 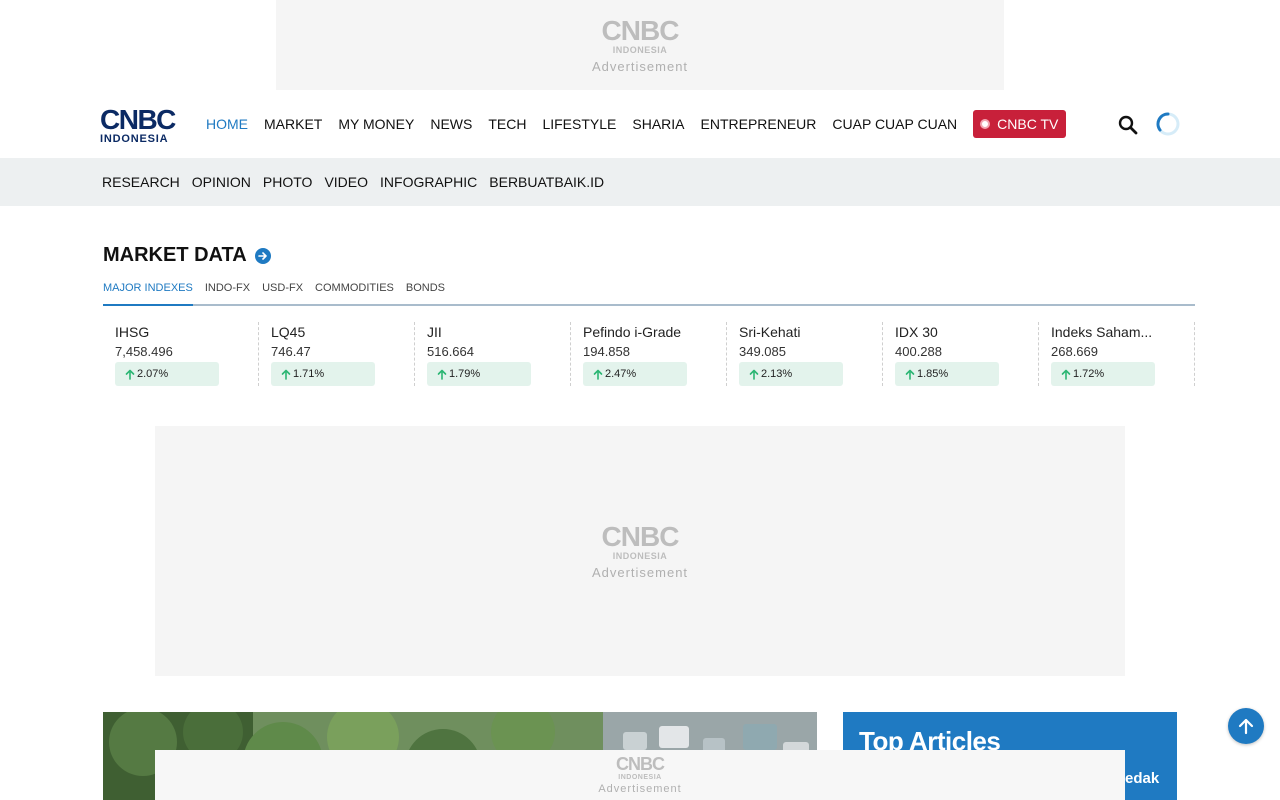 I want to click on index-change-value: 2.13%, so click(x=777, y=374).